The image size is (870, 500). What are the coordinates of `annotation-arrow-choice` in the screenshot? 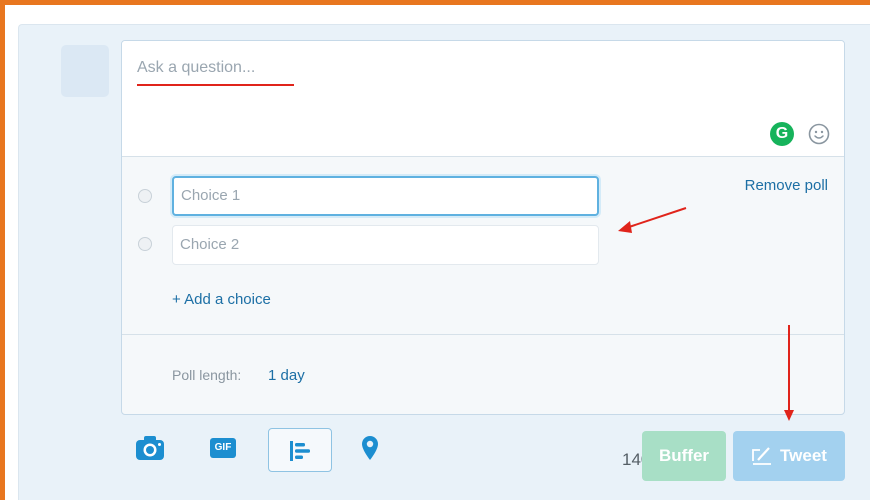 It's located at (652, 220).